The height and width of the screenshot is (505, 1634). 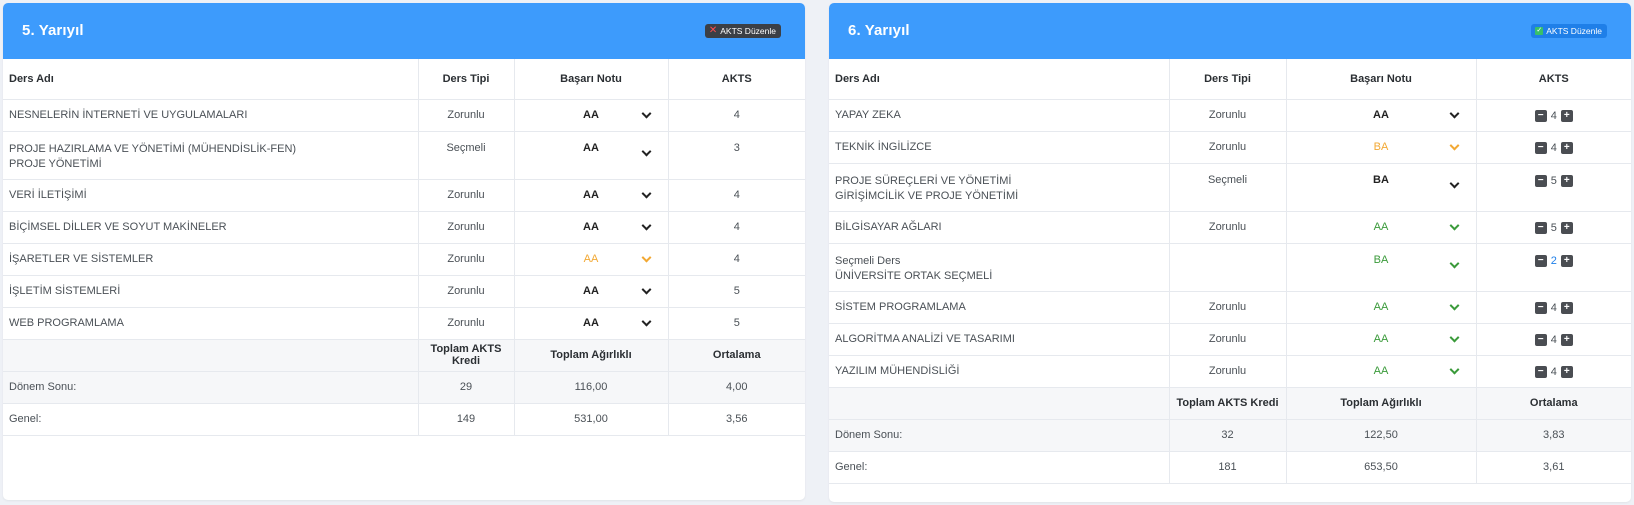 What do you see at coordinates (1569, 31) in the screenshot?
I see `akts-edit-toggle: ✓ AKTS Düzenle` at bounding box center [1569, 31].